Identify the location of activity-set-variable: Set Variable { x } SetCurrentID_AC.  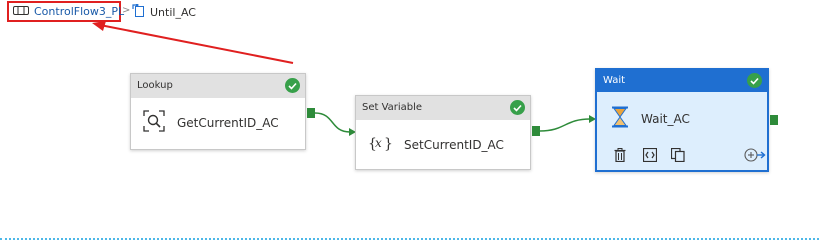
(443, 132).